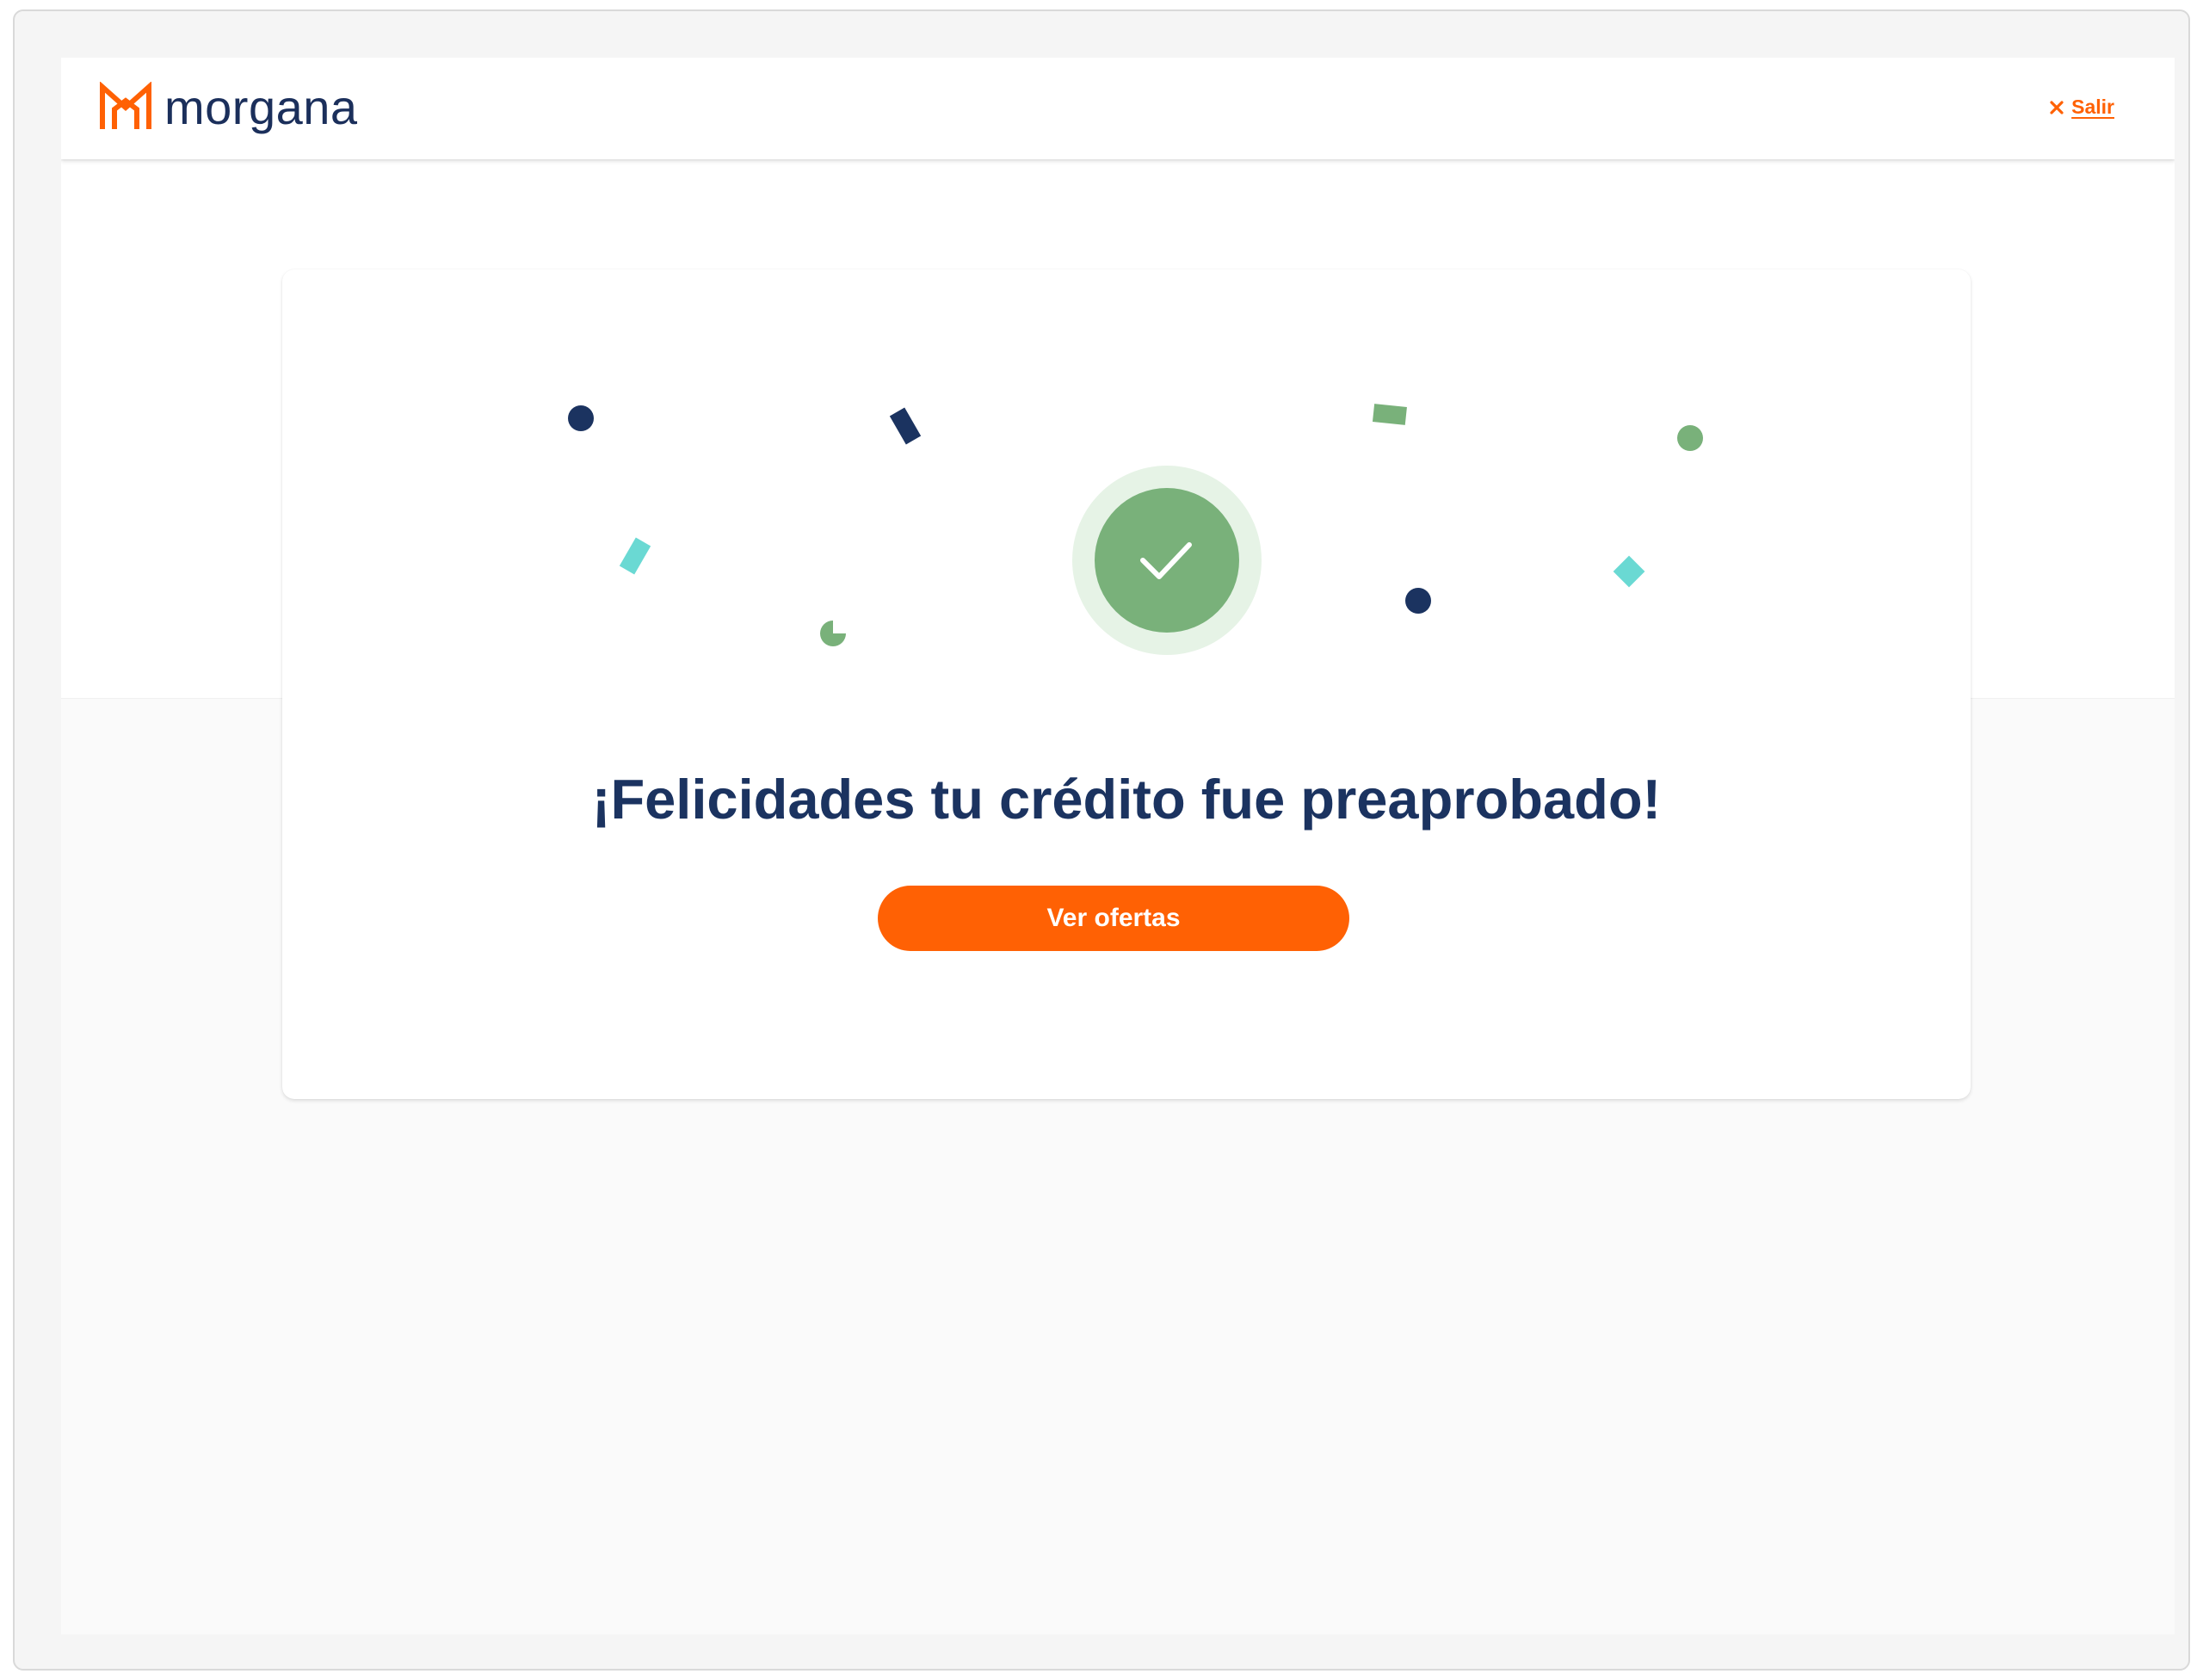  Describe the element at coordinates (1629, 571) in the screenshot. I see `confetti-diamond-teal` at that location.